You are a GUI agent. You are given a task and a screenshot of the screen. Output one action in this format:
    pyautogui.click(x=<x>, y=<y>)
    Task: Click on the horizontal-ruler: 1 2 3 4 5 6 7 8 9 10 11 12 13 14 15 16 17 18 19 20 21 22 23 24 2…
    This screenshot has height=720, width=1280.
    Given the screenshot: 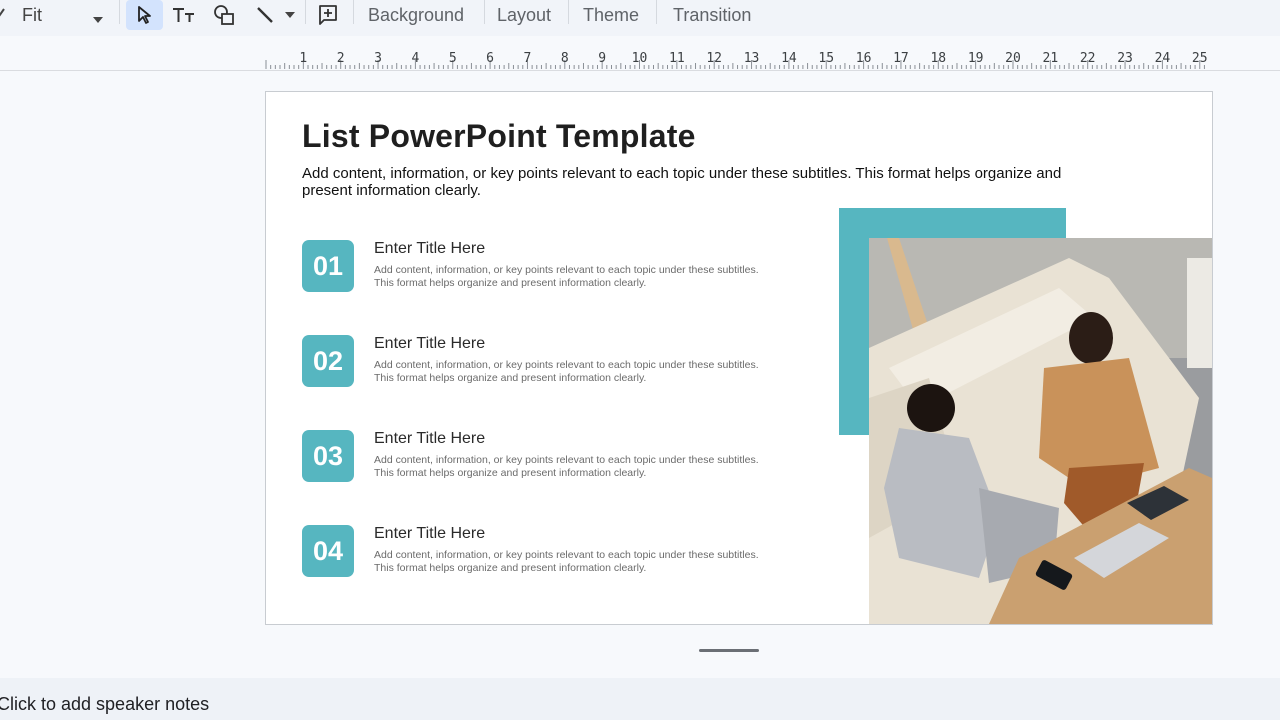 What is the action you would take?
    pyautogui.click(x=640, y=53)
    